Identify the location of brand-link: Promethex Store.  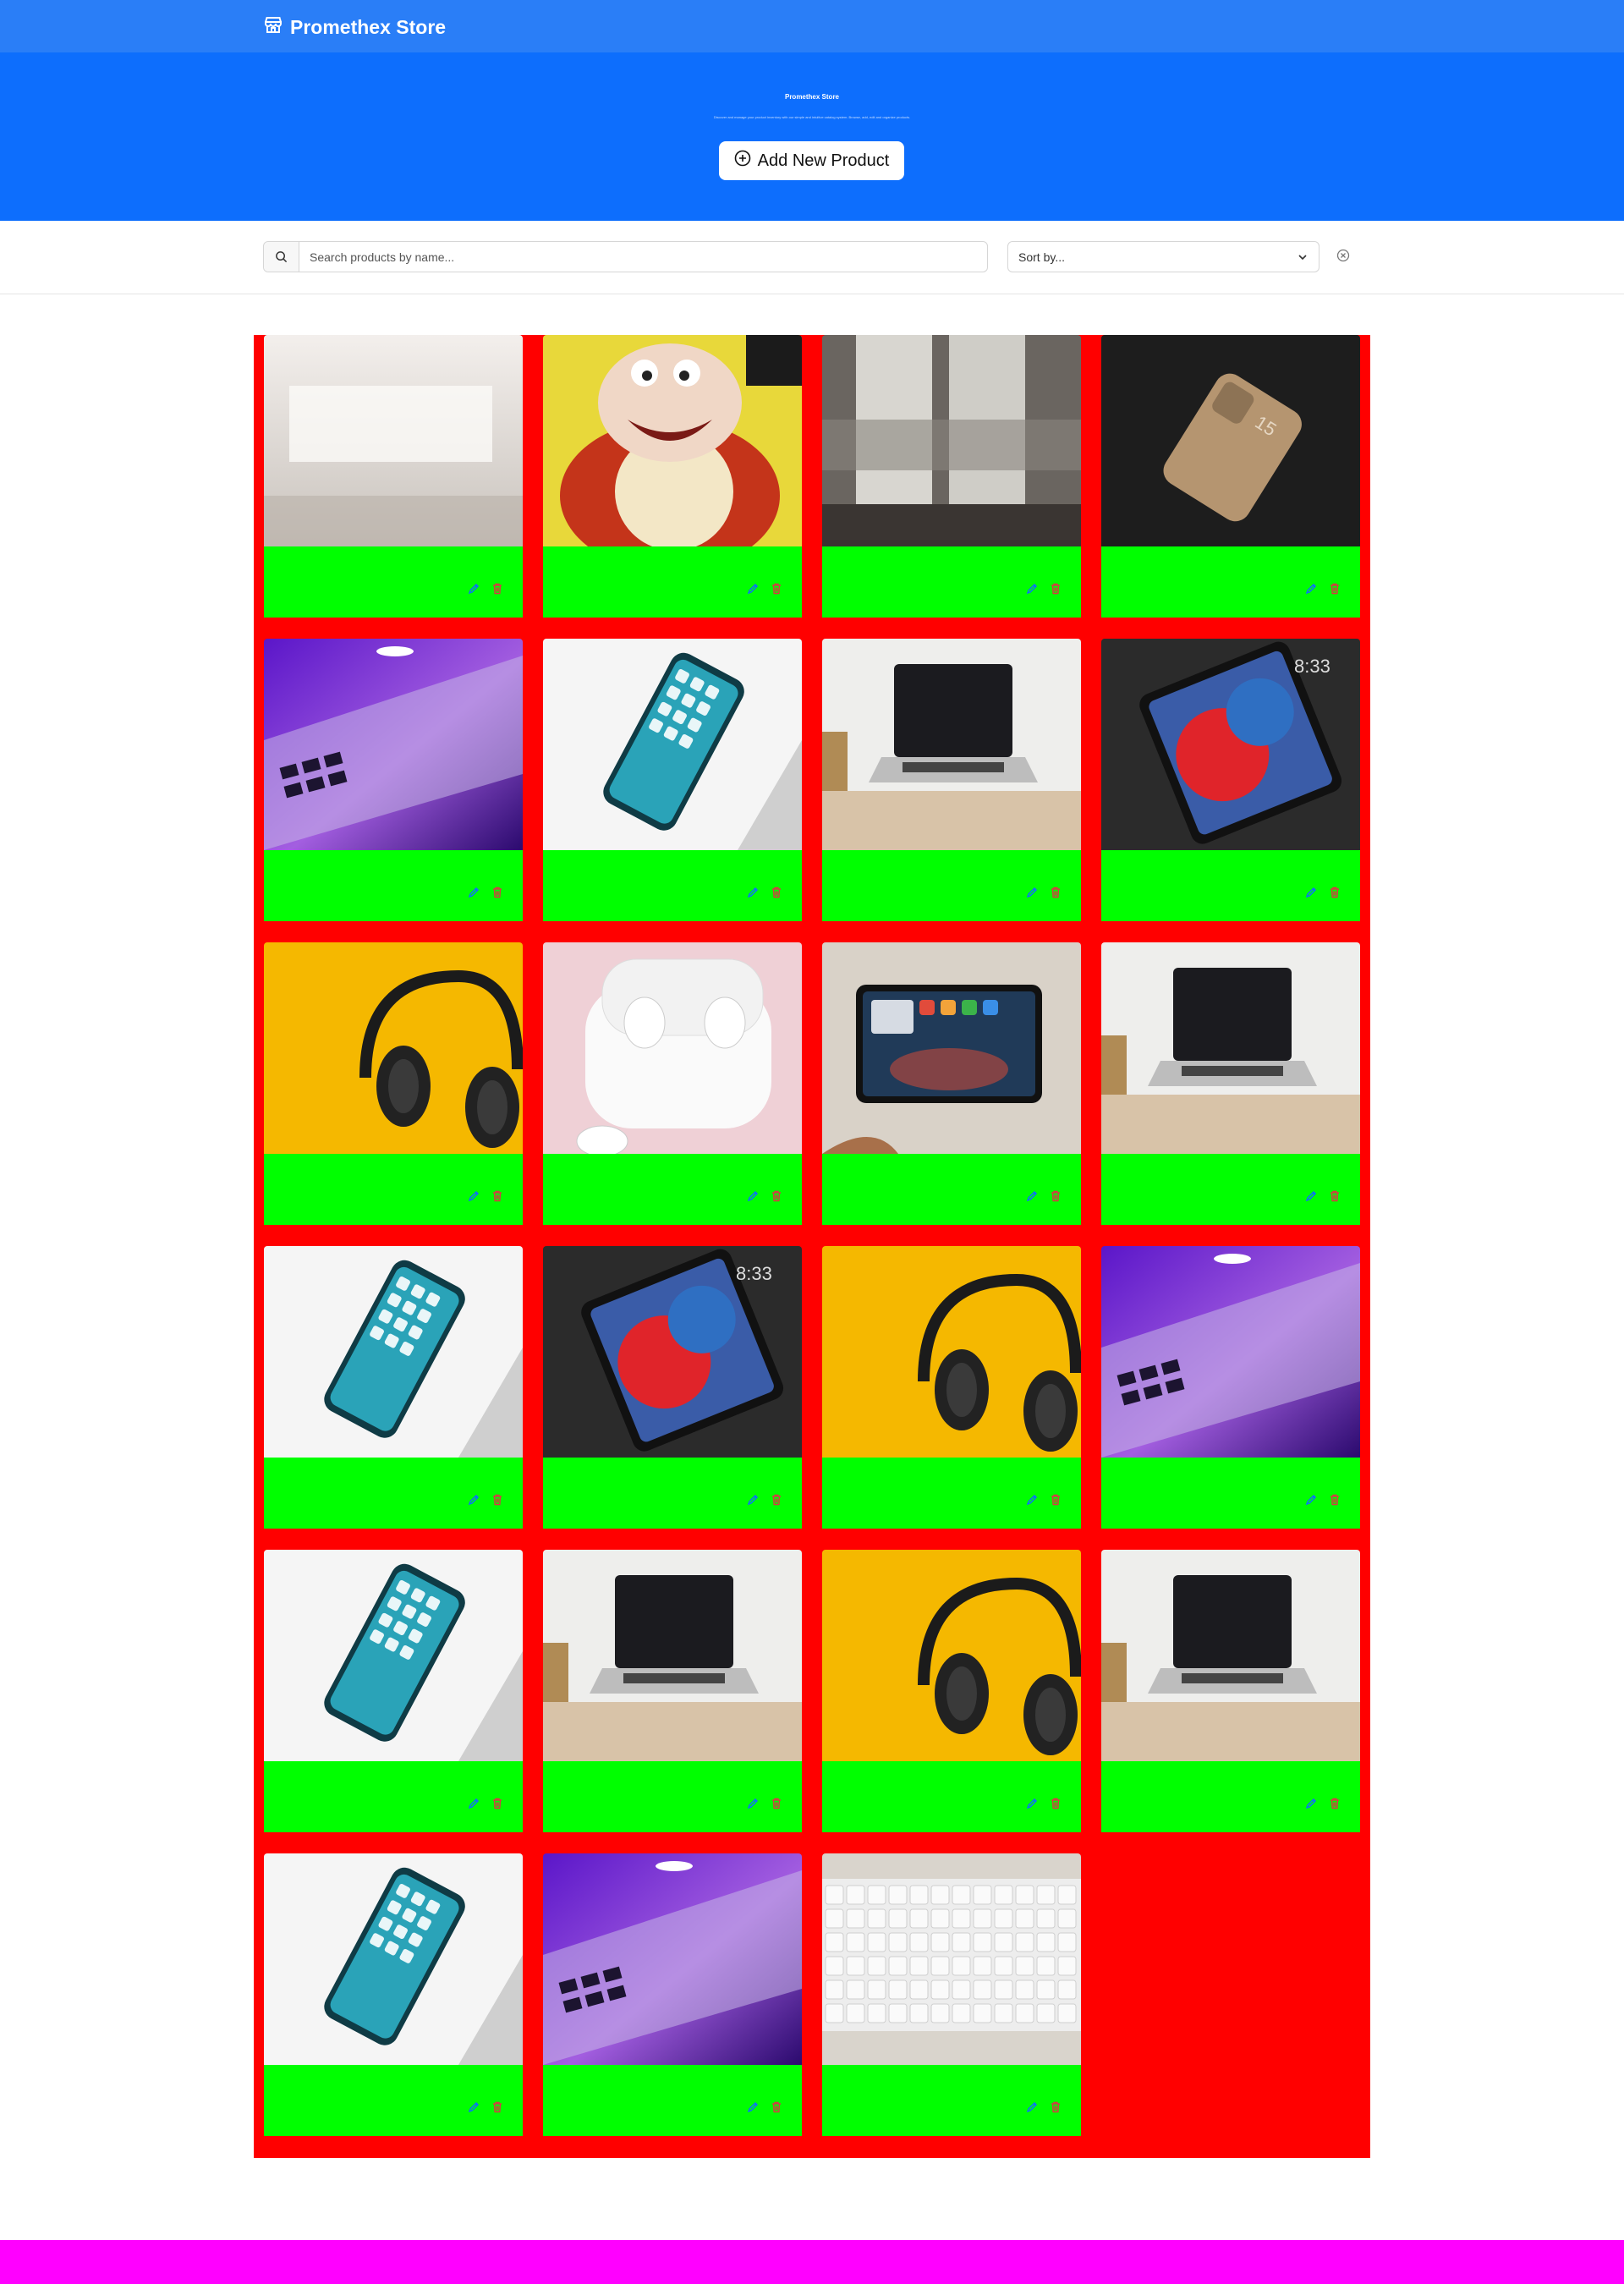
(355, 27).